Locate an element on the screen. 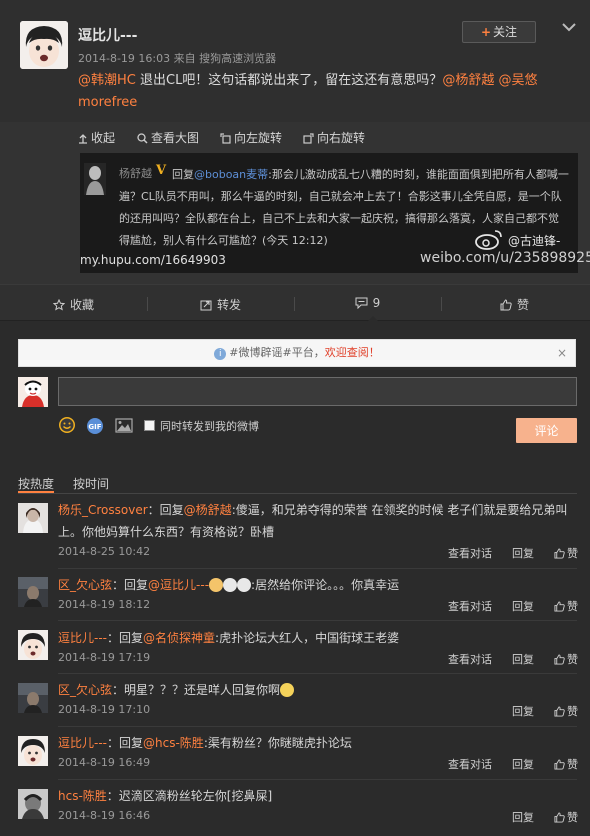 This screenshot has width=590, height=836. shot-avatar is located at coordinates (95, 179).